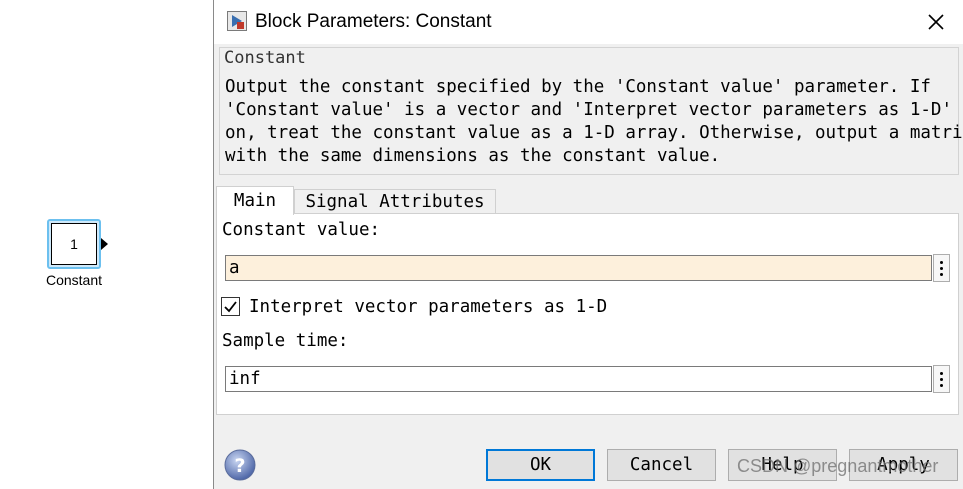 This screenshot has width=963, height=489. I want to click on tab-signal-attributes: Signal Attributes, so click(395, 201).